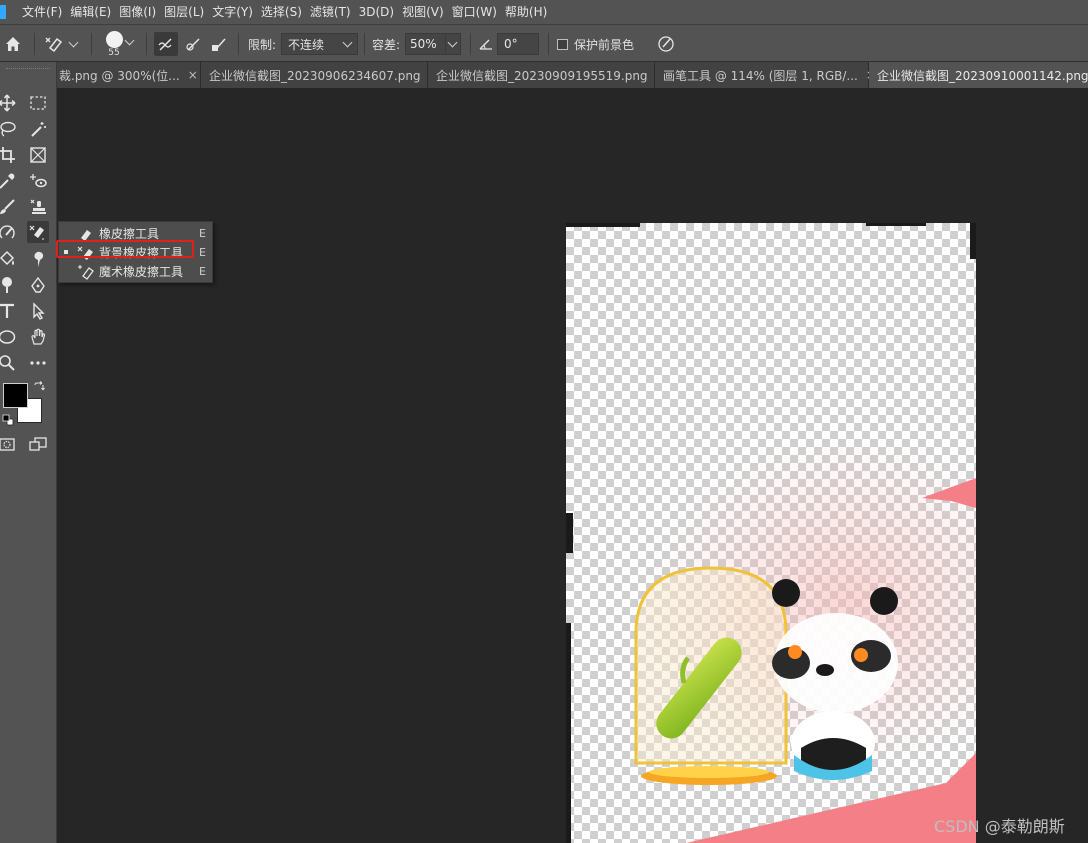  I want to click on protect-foreground-checkbox: 保护前景色, so click(595, 44).